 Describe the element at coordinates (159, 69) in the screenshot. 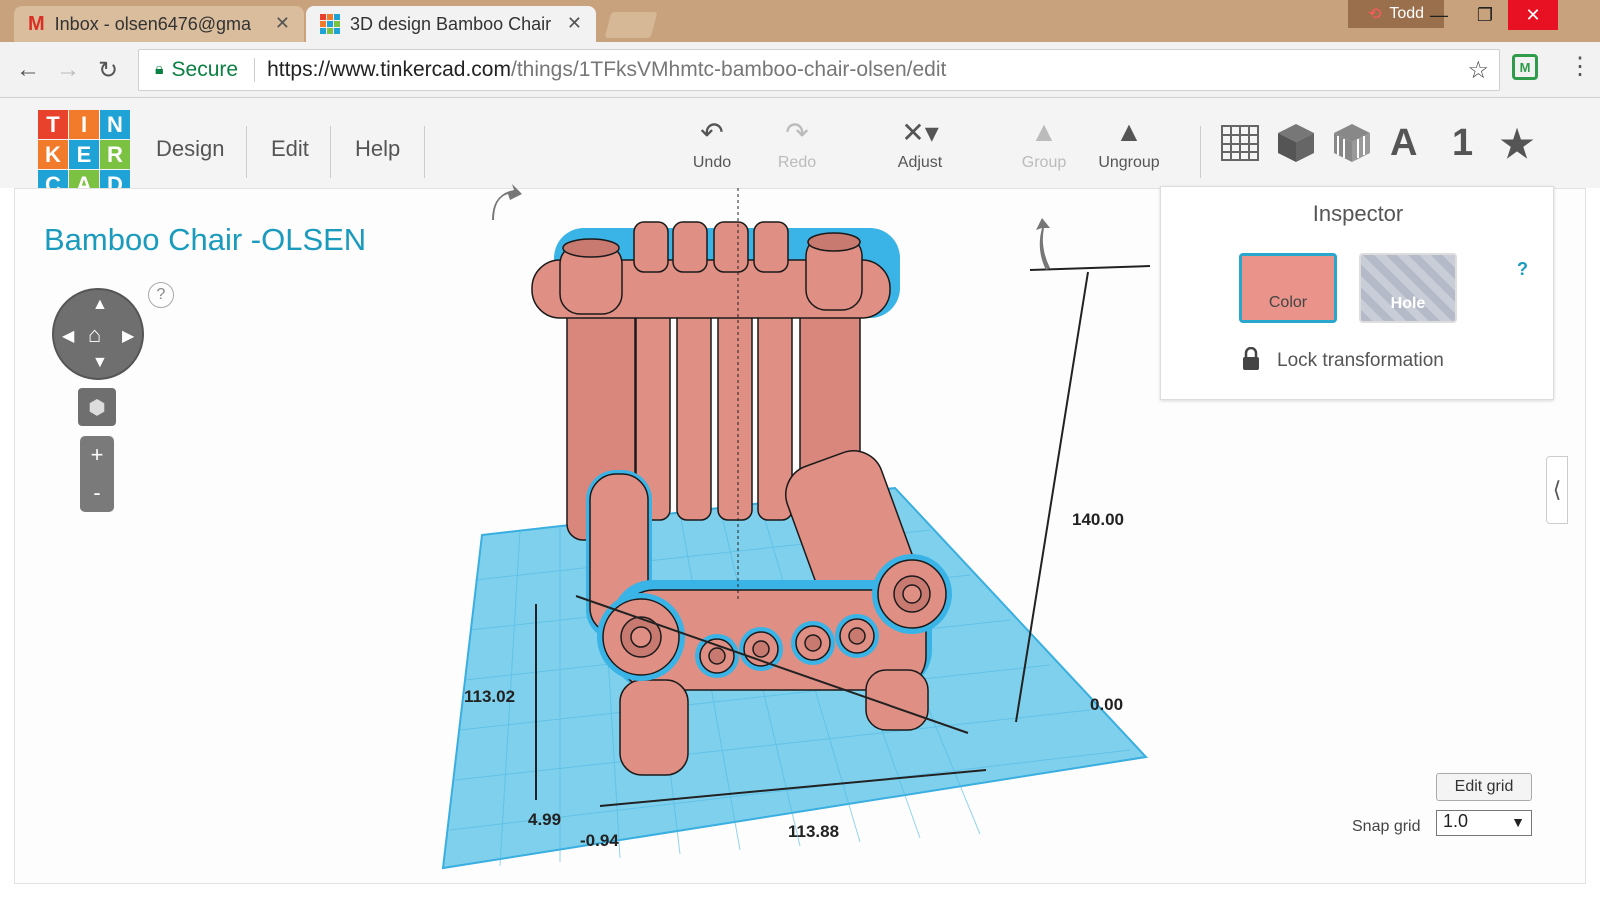

I see `lock-icon: 🔒︎` at that location.